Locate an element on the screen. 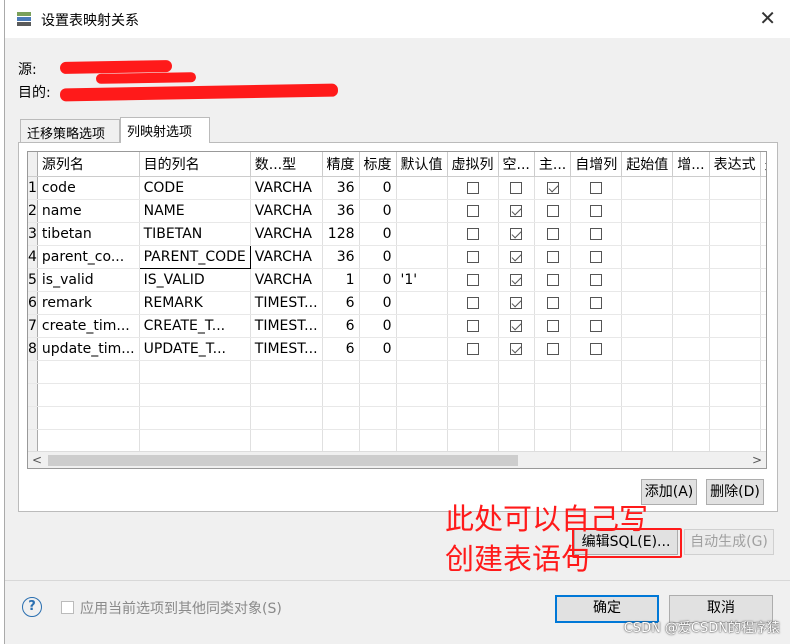 The width and height of the screenshot is (790, 644). column-header: 表达式 is located at coordinates (735, 164).